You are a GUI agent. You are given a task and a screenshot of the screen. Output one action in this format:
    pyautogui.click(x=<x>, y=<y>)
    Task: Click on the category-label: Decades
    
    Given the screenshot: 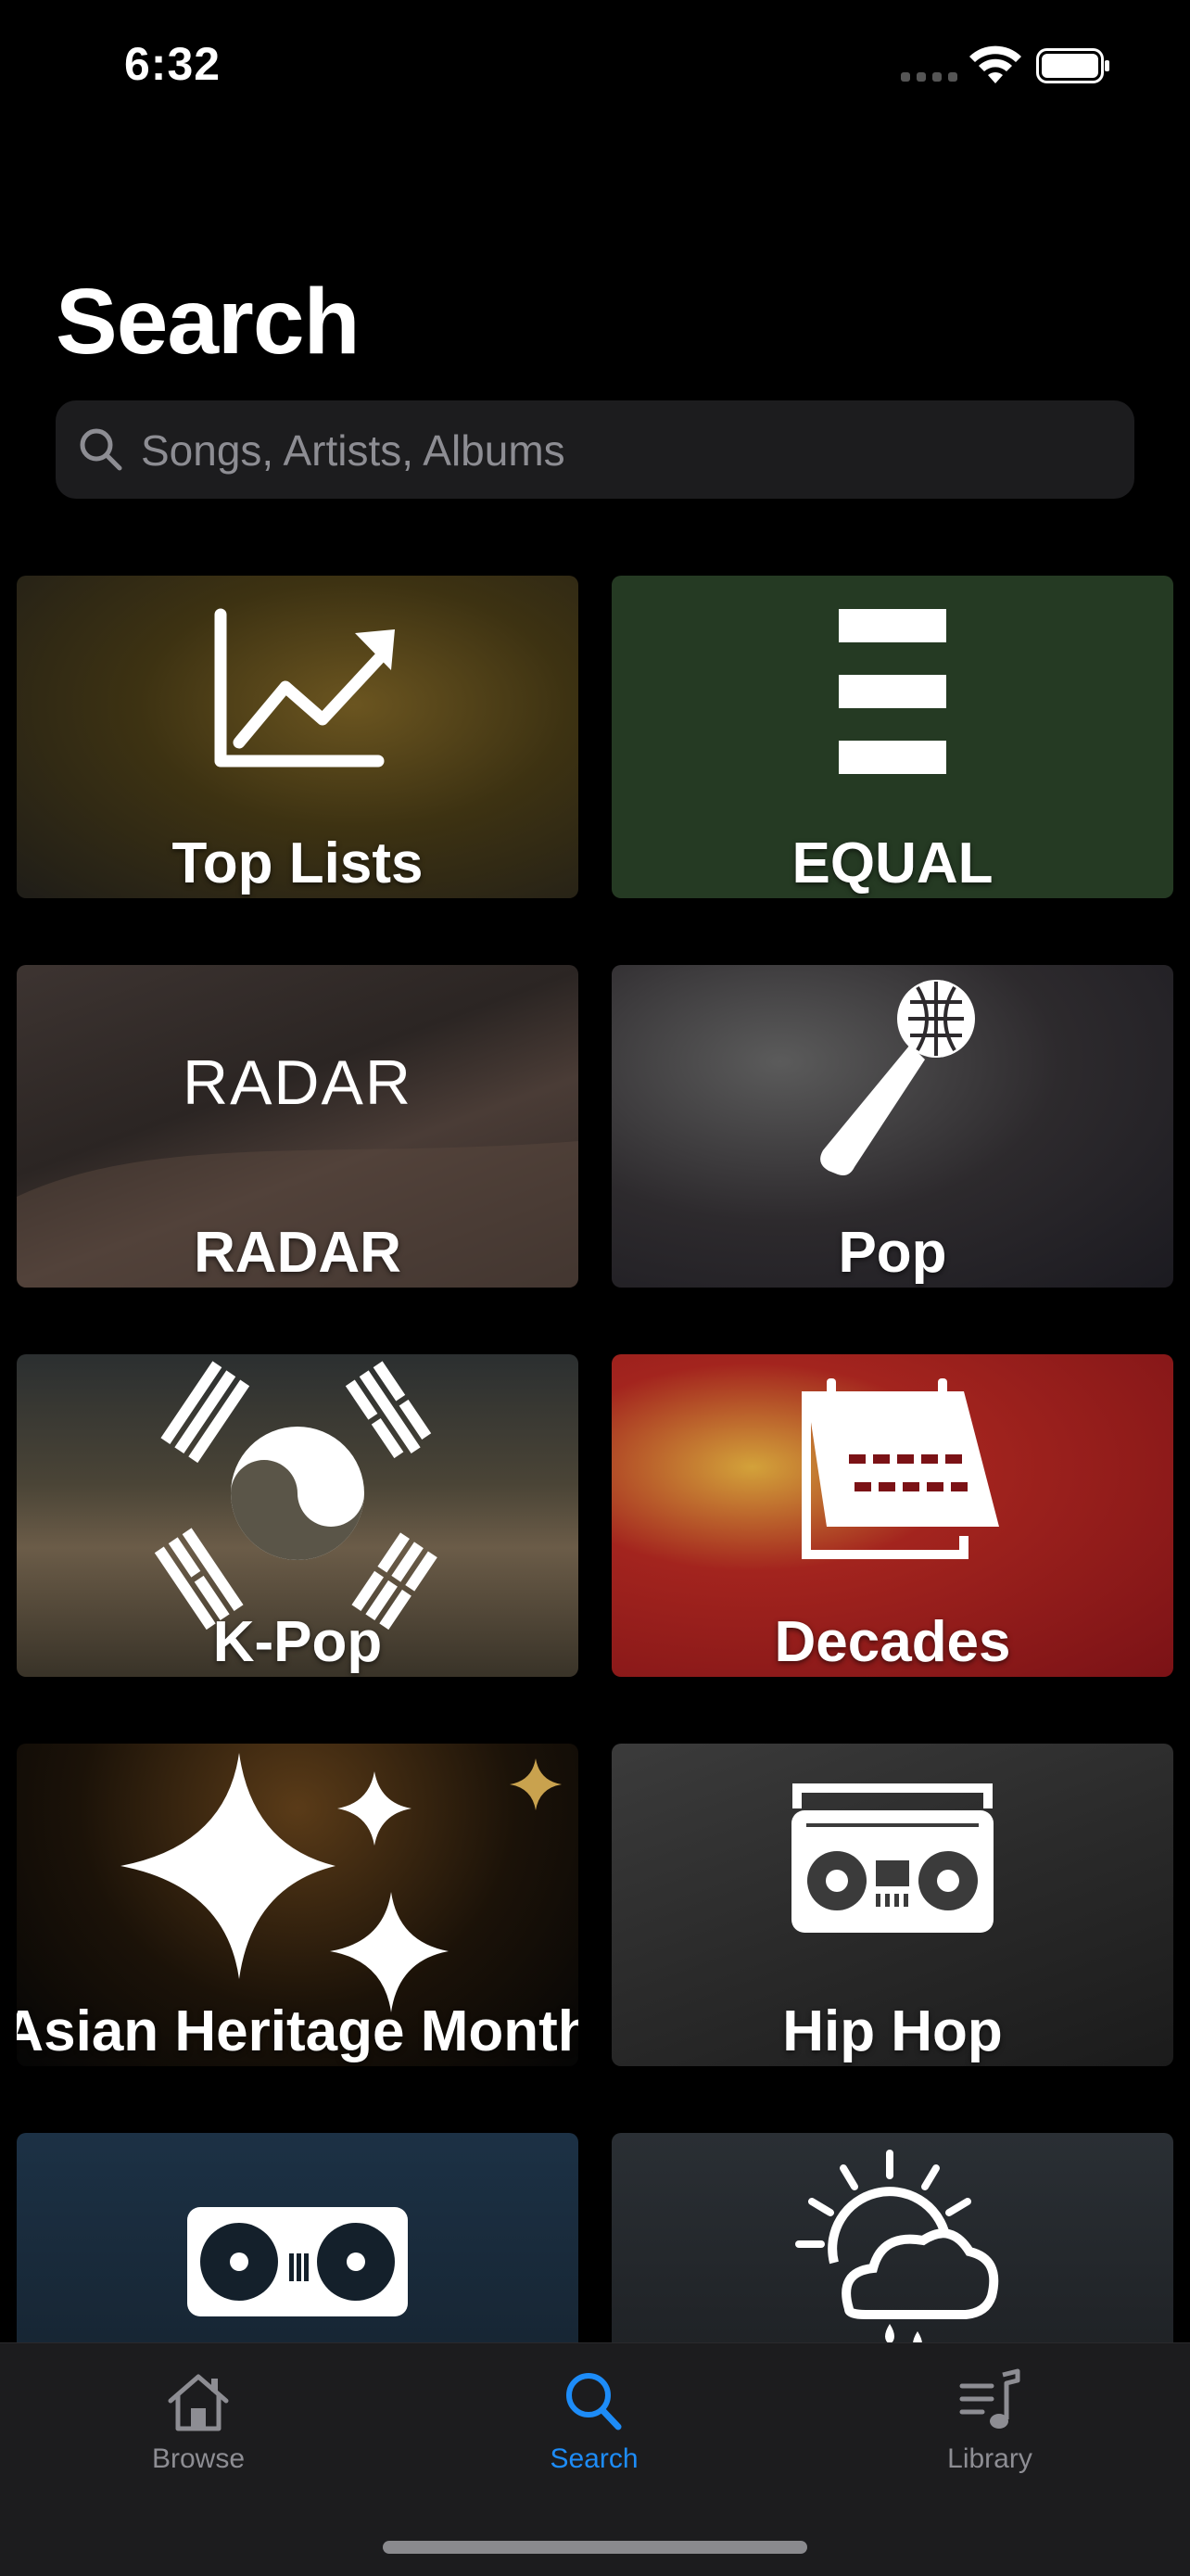 What is the action you would take?
    pyautogui.click(x=892, y=1642)
    